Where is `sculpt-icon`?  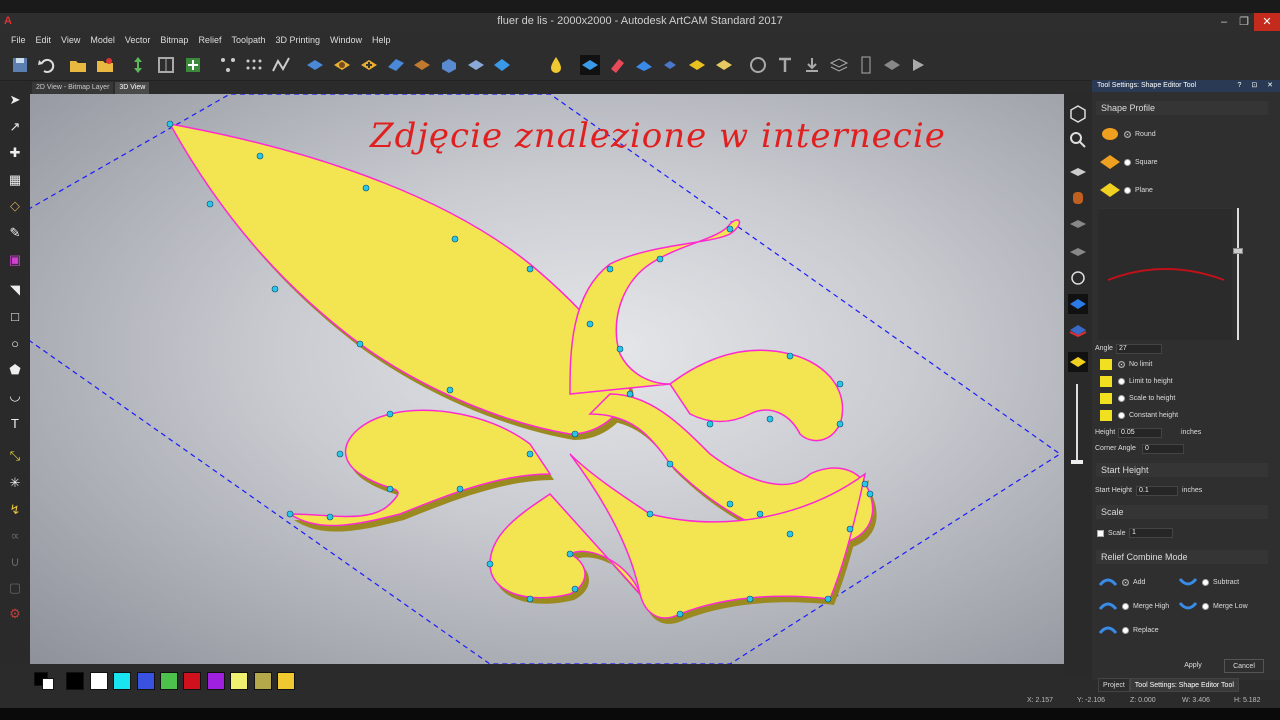
sculpt-icon is located at coordinates (644, 65).